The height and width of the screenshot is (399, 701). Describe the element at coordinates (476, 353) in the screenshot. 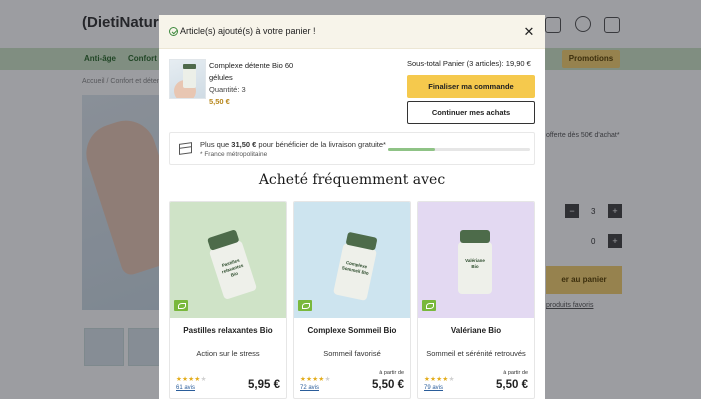

I see `product-description: Sommeil et sérénité retrouvés` at that location.